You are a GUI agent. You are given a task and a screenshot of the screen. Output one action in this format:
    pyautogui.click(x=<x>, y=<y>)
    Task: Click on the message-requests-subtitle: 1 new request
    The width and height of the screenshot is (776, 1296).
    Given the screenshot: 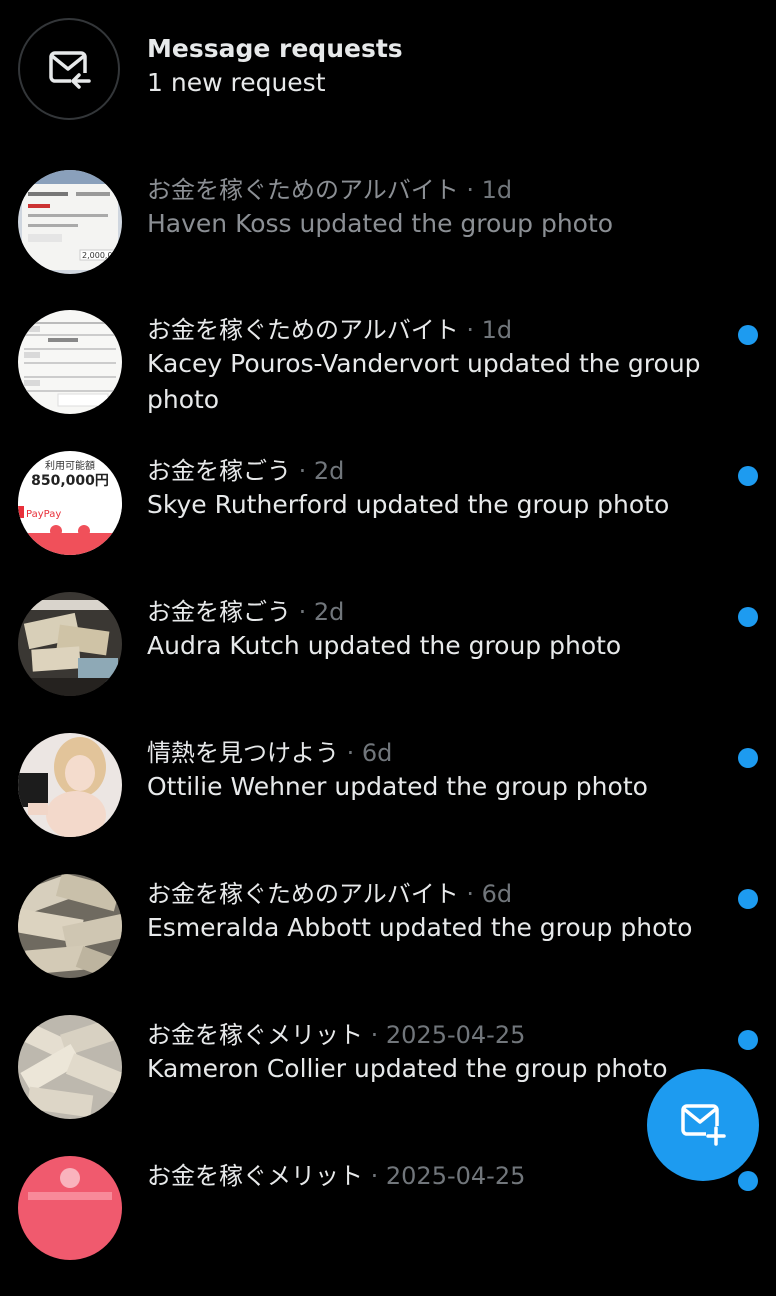 What is the action you would take?
    pyautogui.click(x=236, y=82)
    